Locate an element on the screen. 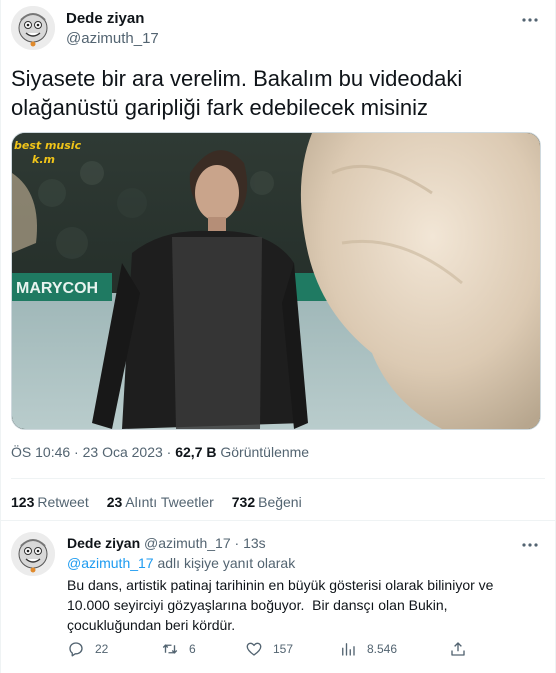 The height and width of the screenshot is (673, 556). avatar is located at coordinates (33, 28).